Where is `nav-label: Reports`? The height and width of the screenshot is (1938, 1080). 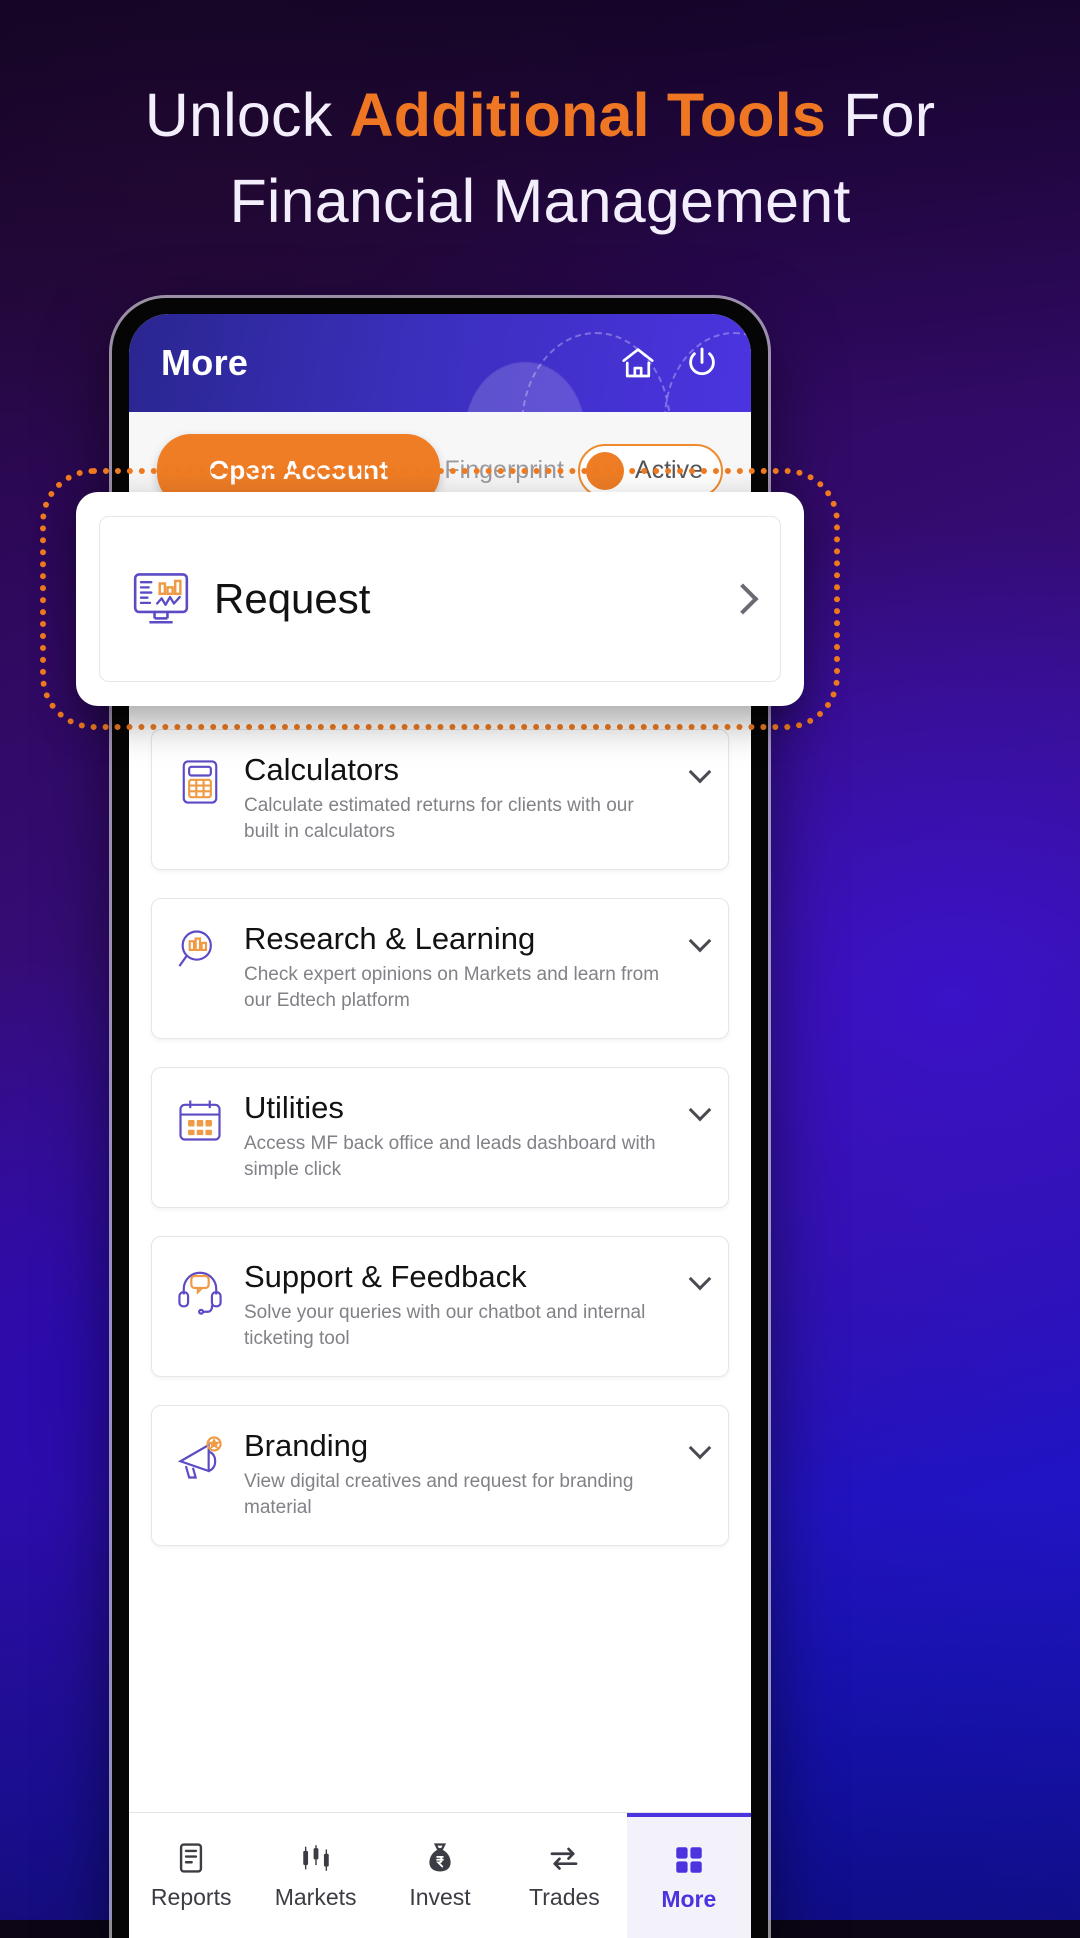
nav-label: Reports is located at coordinates (191, 1896).